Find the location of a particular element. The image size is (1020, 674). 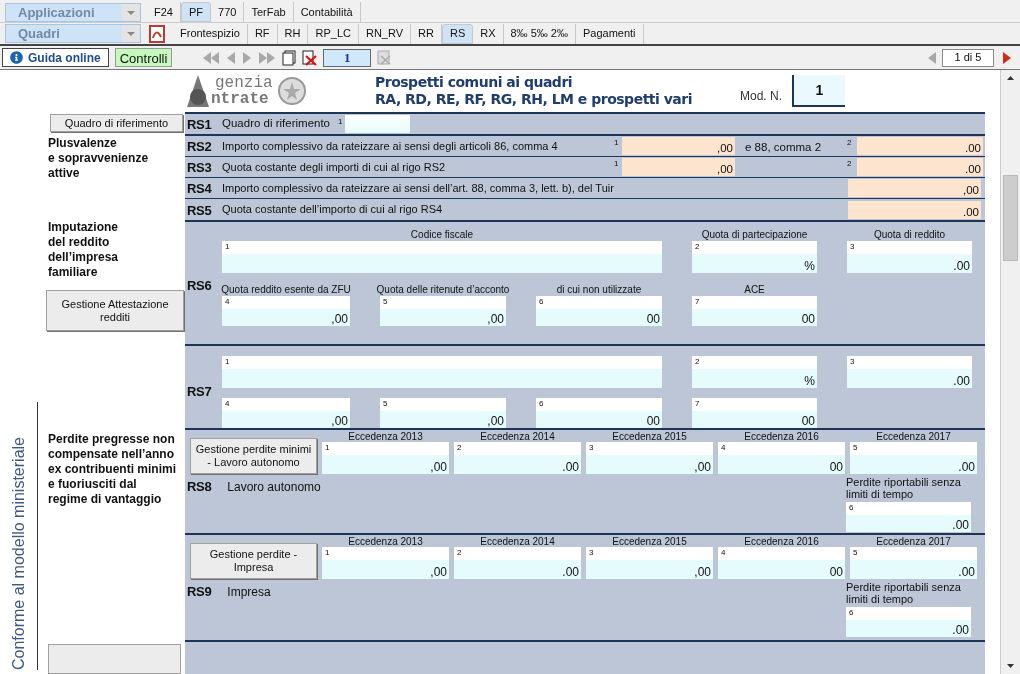

guide-button: Guida online is located at coordinates (55, 57).